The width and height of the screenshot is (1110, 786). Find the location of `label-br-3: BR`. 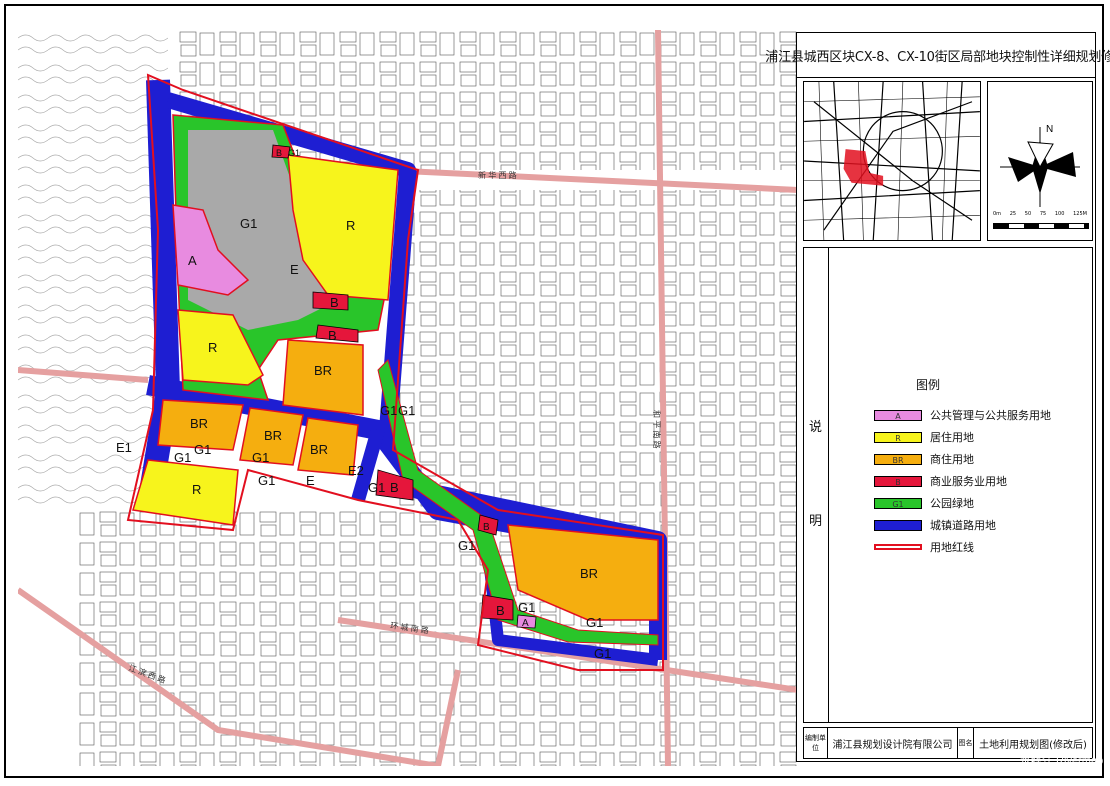

label-br-3: BR is located at coordinates (319, 449).